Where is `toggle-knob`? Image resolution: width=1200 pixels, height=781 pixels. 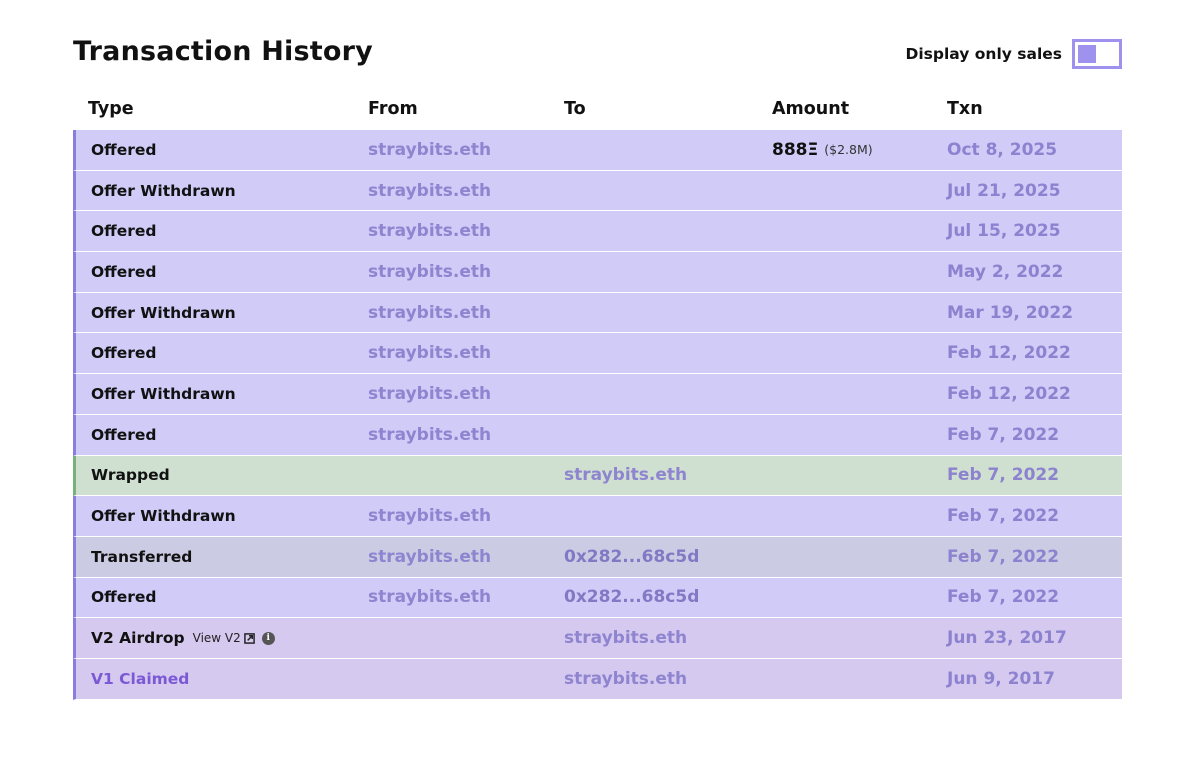 toggle-knob is located at coordinates (1087, 54).